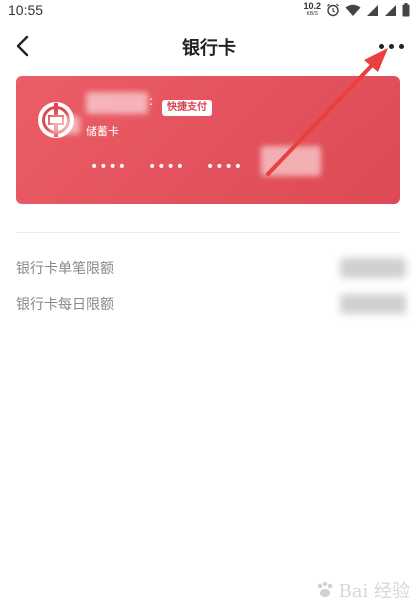 The image size is (418, 609). What do you see at coordinates (26, 10) in the screenshot?
I see `status-time: 10:55` at bounding box center [26, 10].